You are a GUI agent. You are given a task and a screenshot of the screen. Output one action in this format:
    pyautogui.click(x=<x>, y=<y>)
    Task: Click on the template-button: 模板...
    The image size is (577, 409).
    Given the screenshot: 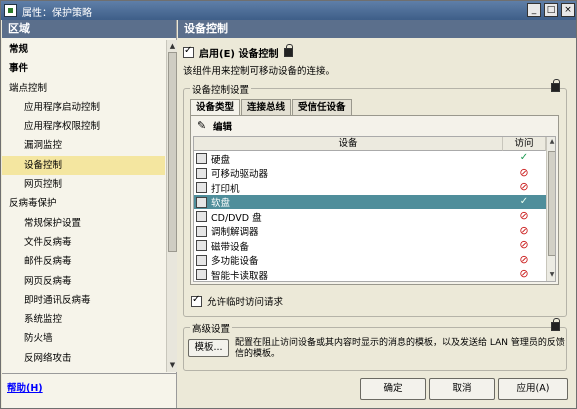 What is the action you would take?
    pyautogui.click(x=208, y=348)
    